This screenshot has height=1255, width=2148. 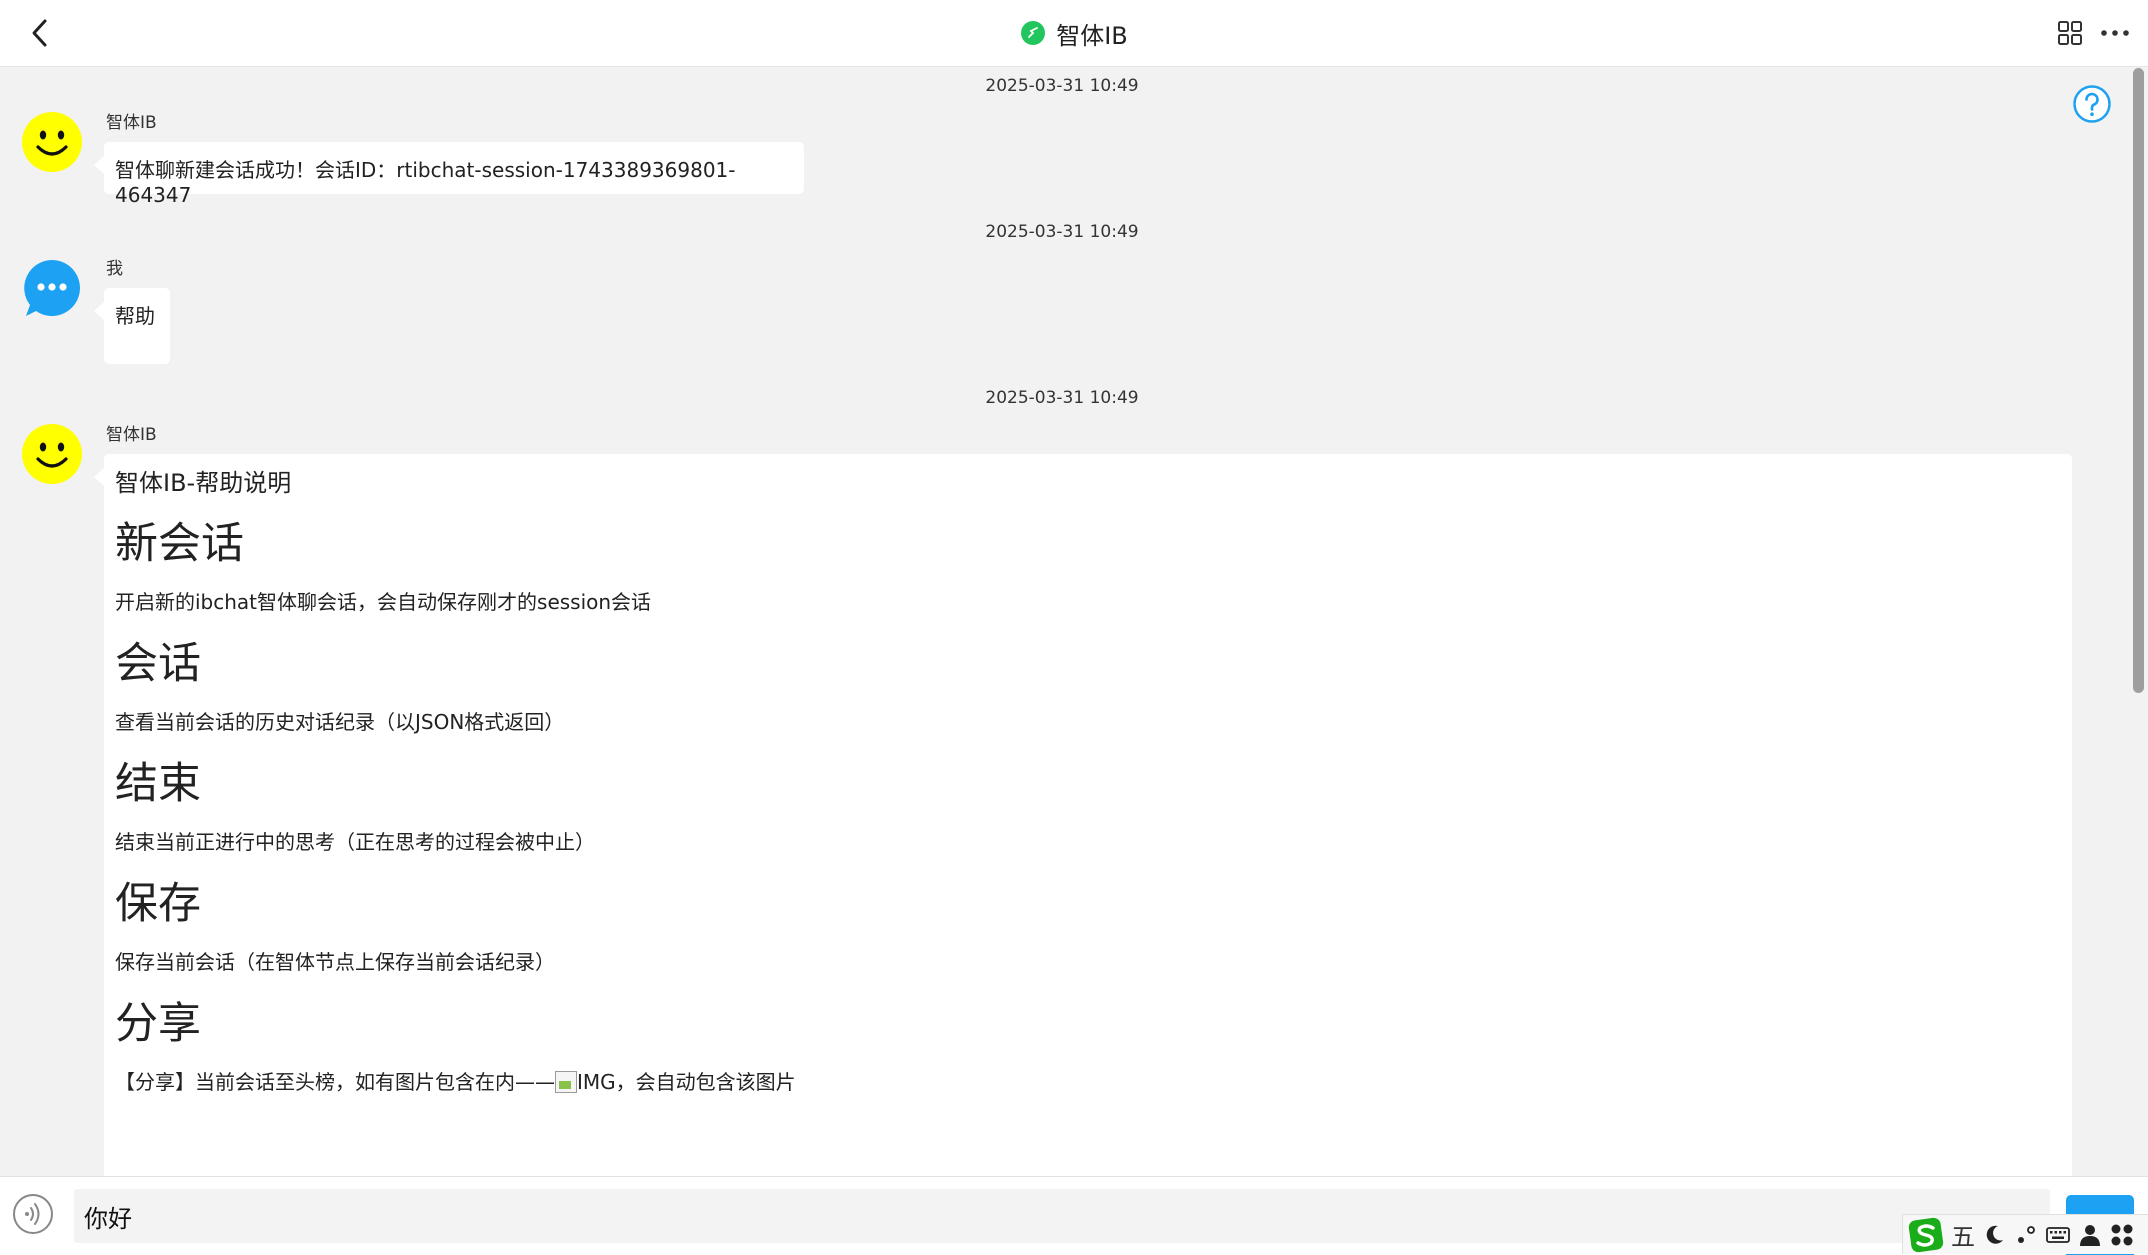 I want to click on sender-name: 我, so click(x=114, y=269).